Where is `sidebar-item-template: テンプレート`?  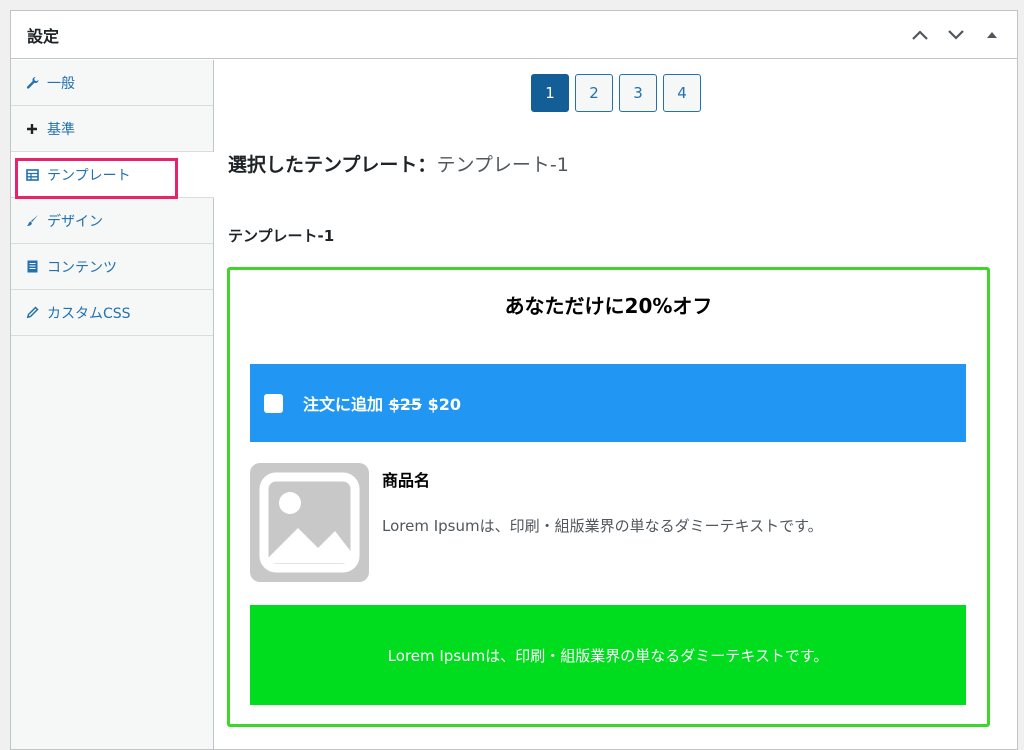 sidebar-item-template: テンプレート is located at coordinates (112, 175).